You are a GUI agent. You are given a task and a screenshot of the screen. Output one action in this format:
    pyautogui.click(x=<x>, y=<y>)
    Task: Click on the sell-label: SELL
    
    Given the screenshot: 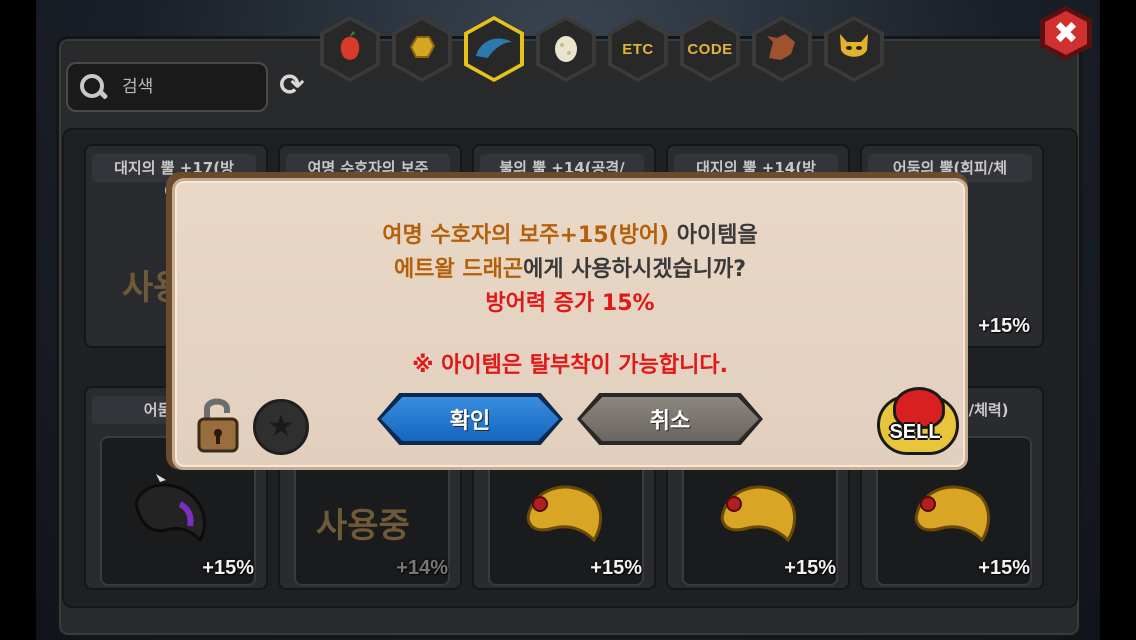 What is the action you would take?
    pyautogui.click(x=915, y=432)
    